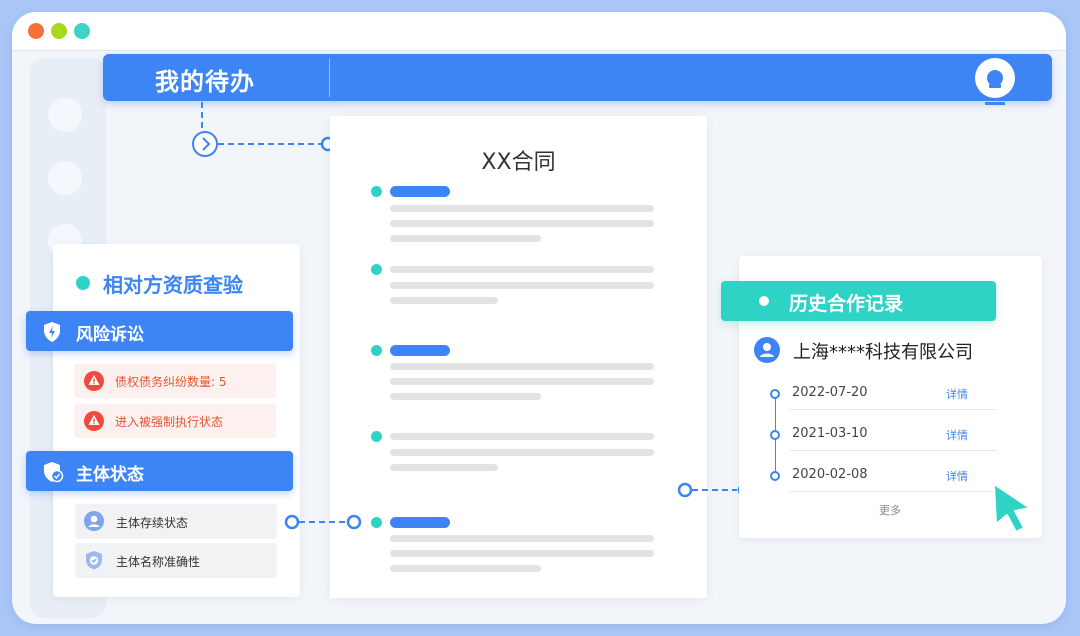 Image resolution: width=1080 pixels, height=636 pixels. What do you see at coordinates (171, 382) in the screenshot?
I see `risk-item-text: 债权债务纠纷数量: 5` at bounding box center [171, 382].